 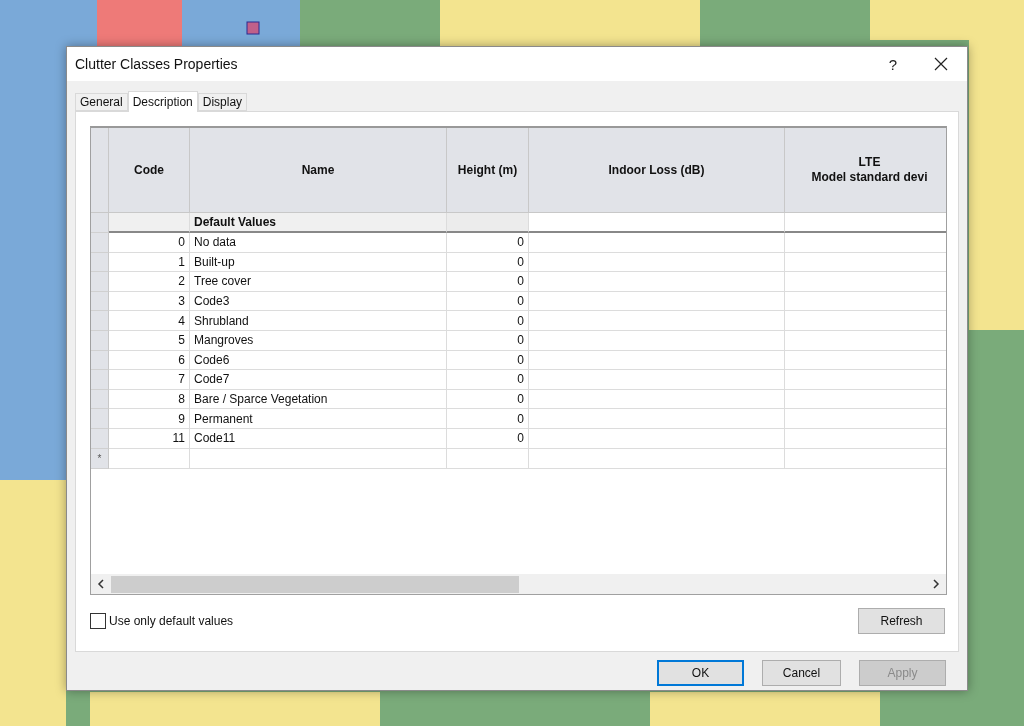 I want to click on checkbox-label: Use only default values, so click(x=171, y=621).